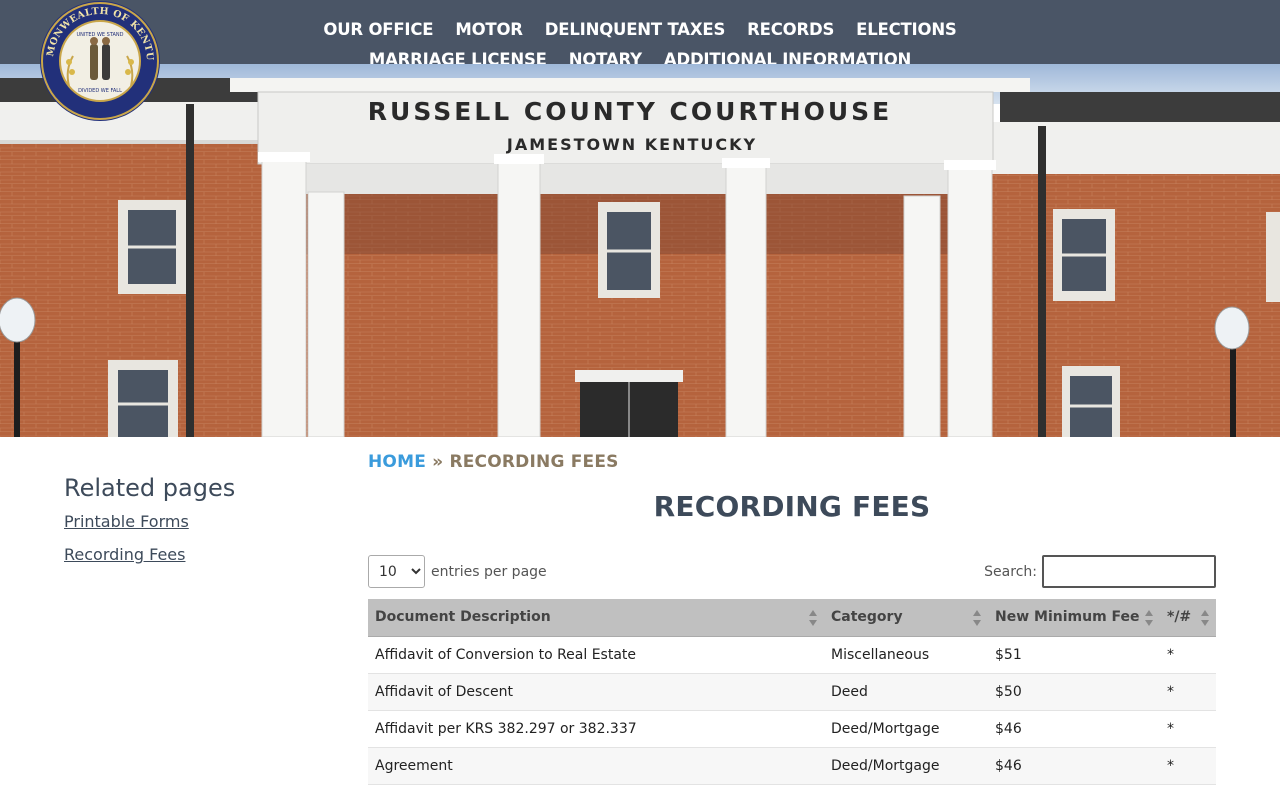 This screenshot has width=1280, height=800. Describe the element at coordinates (906, 692) in the screenshot. I see `cell-category: Deed` at that location.